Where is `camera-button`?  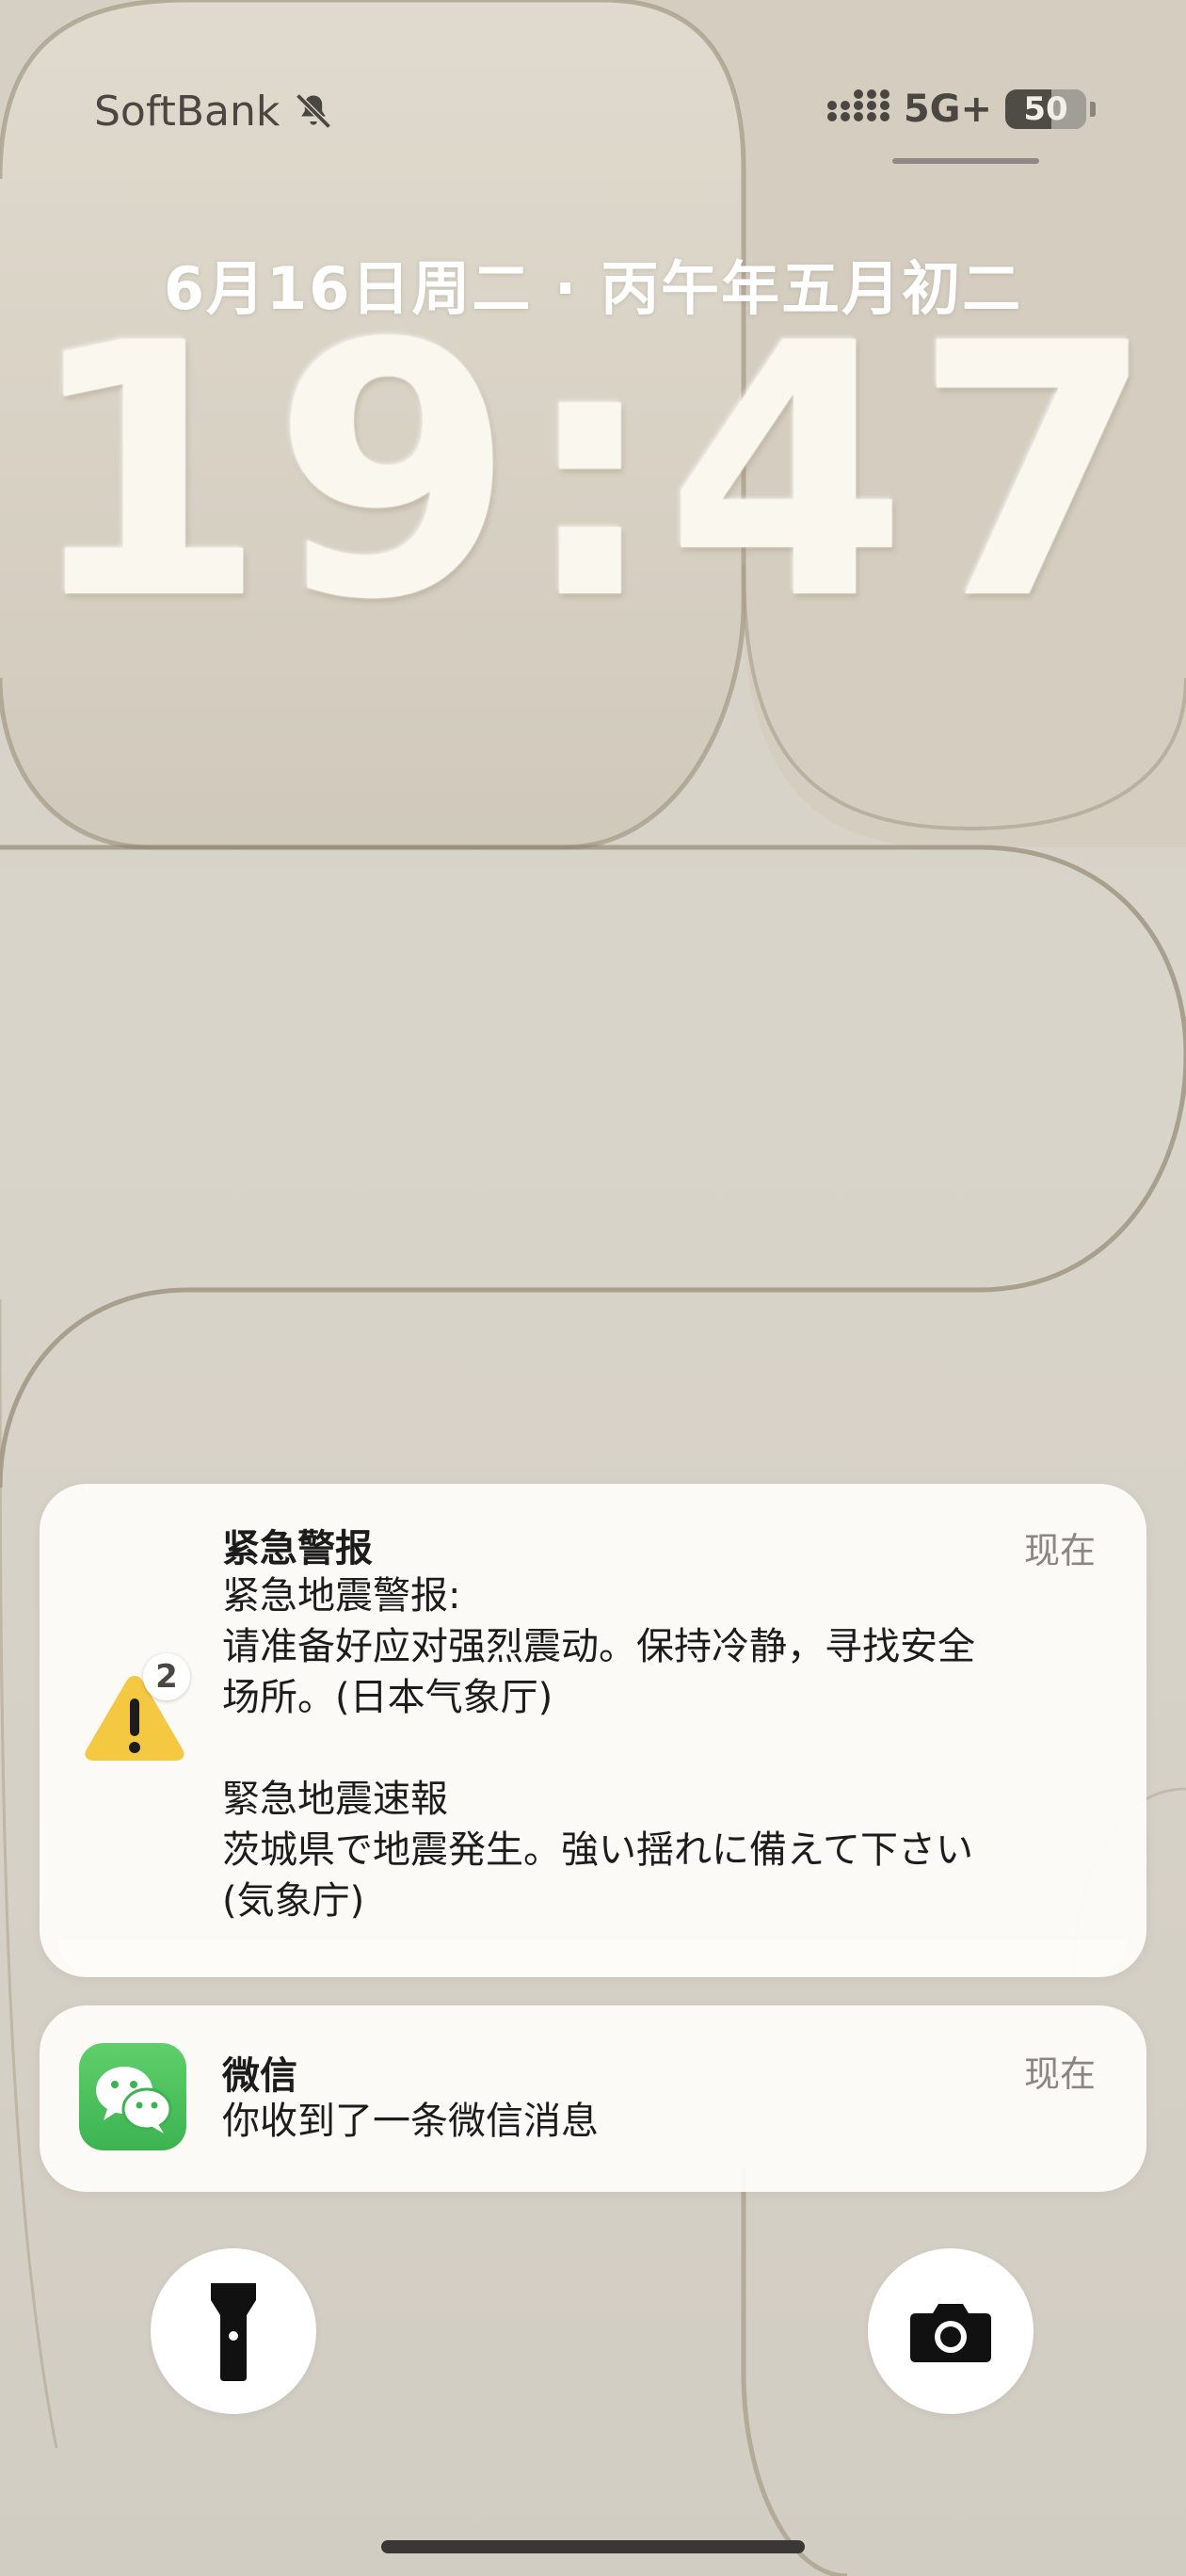 camera-button is located at coordinates (951, 2331).